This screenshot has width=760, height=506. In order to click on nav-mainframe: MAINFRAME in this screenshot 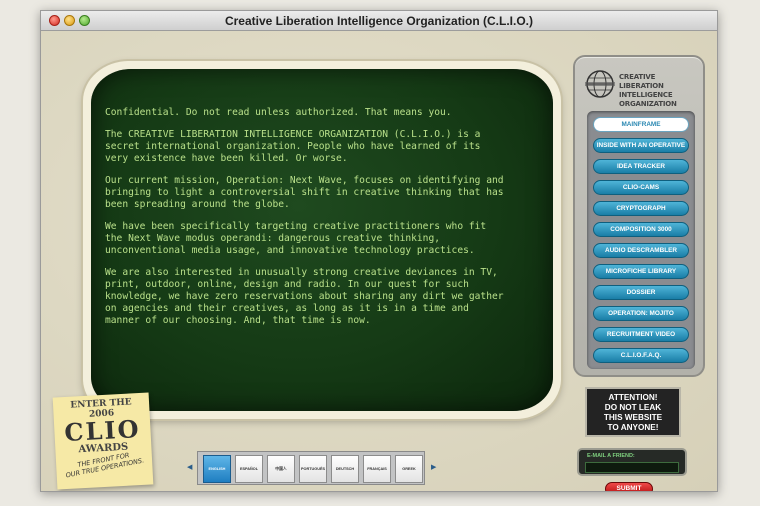, I will do `click(641, 124)`.